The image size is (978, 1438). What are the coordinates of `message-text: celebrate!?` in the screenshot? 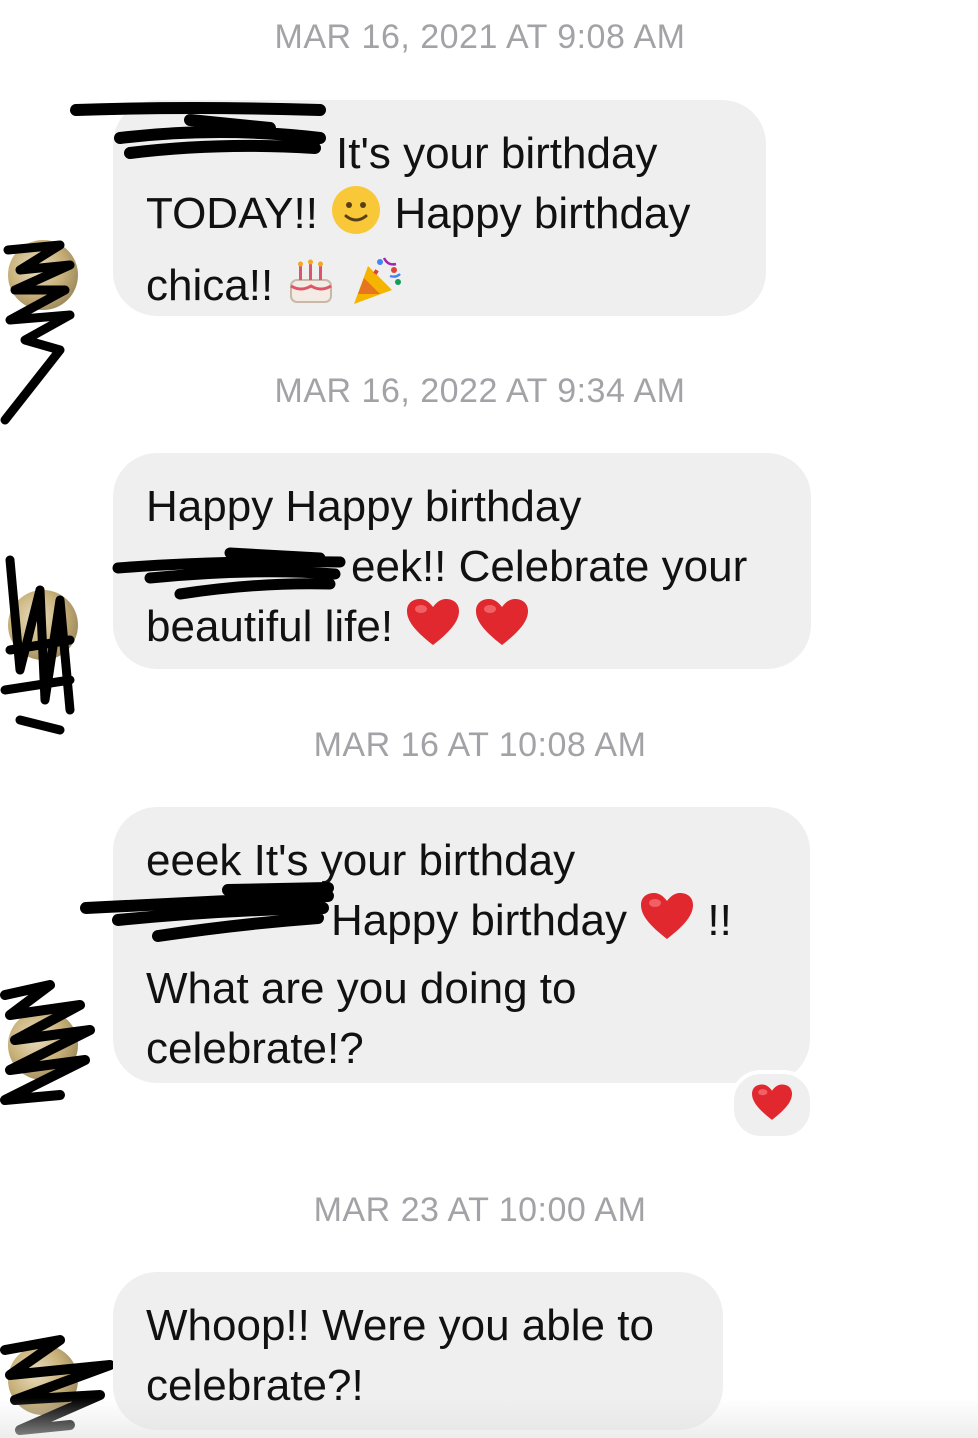 It's located at (255, 1048).